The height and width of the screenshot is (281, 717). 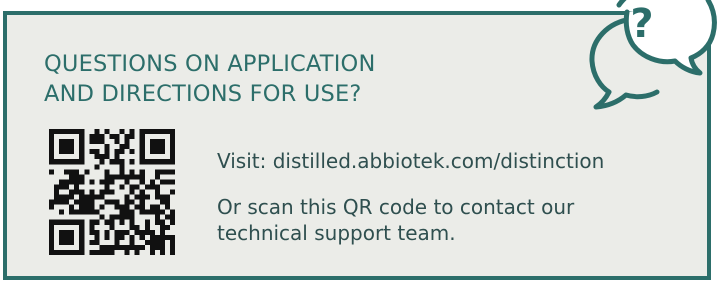 What do you see at coordinates (336, 233) in the screenshot?
I see `scan-line-2: technical support team.` at bounding box center [336, 233].